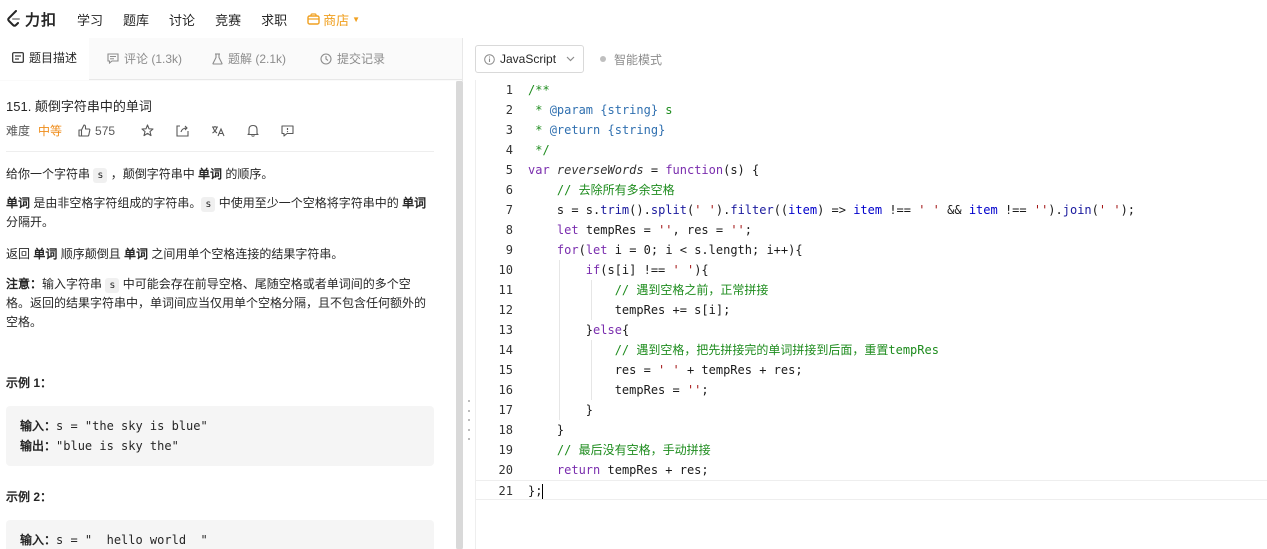 This screenshot has height=549, width=1267. I want to click on translate-button, so click(218, 131).